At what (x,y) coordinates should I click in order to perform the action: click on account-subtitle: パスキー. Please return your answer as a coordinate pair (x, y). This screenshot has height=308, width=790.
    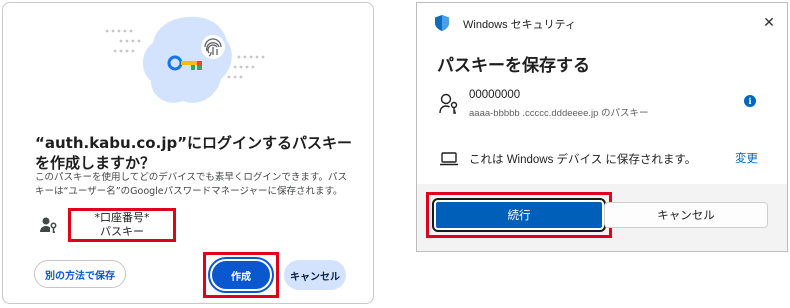
    Looking at the image, I should click on (122, 231).